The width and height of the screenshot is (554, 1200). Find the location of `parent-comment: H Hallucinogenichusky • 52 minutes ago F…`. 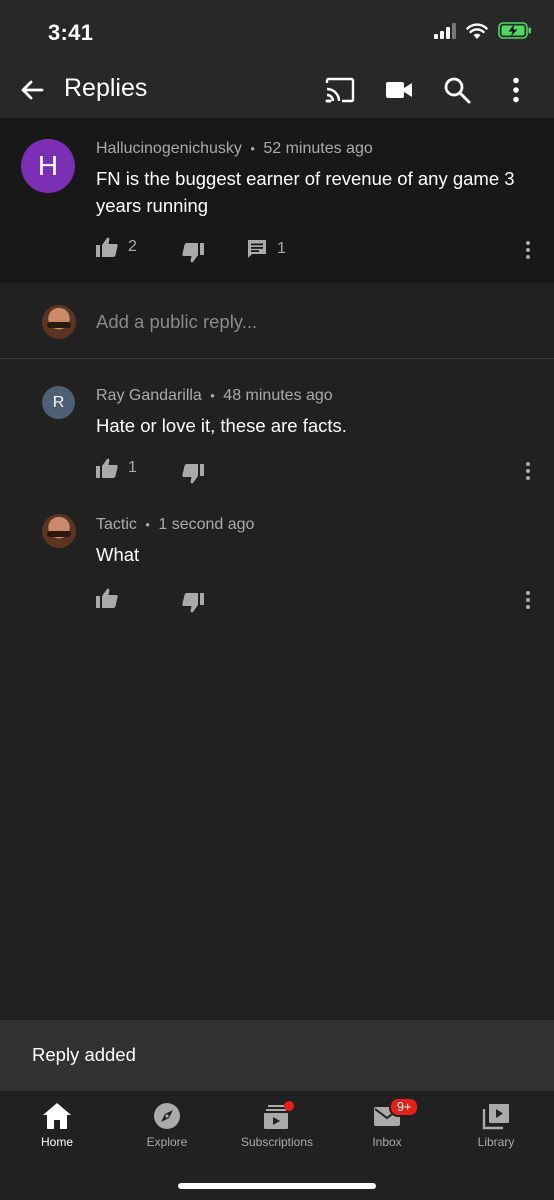

parent-comment: H Hallucinogenichusky • 52 minutes ago F… is located at coordinates (277, 200).